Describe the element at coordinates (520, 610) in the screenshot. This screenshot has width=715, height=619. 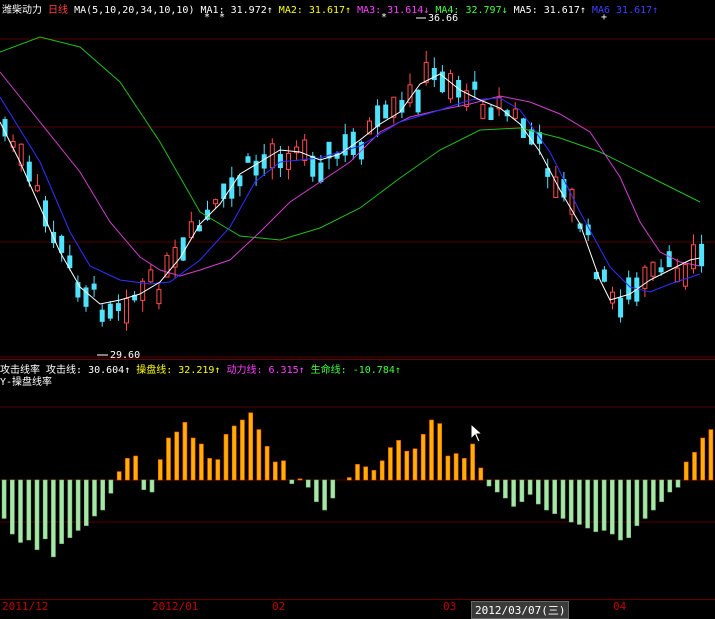
I see `cursor-date: 2012/03/07(三)` at that location.